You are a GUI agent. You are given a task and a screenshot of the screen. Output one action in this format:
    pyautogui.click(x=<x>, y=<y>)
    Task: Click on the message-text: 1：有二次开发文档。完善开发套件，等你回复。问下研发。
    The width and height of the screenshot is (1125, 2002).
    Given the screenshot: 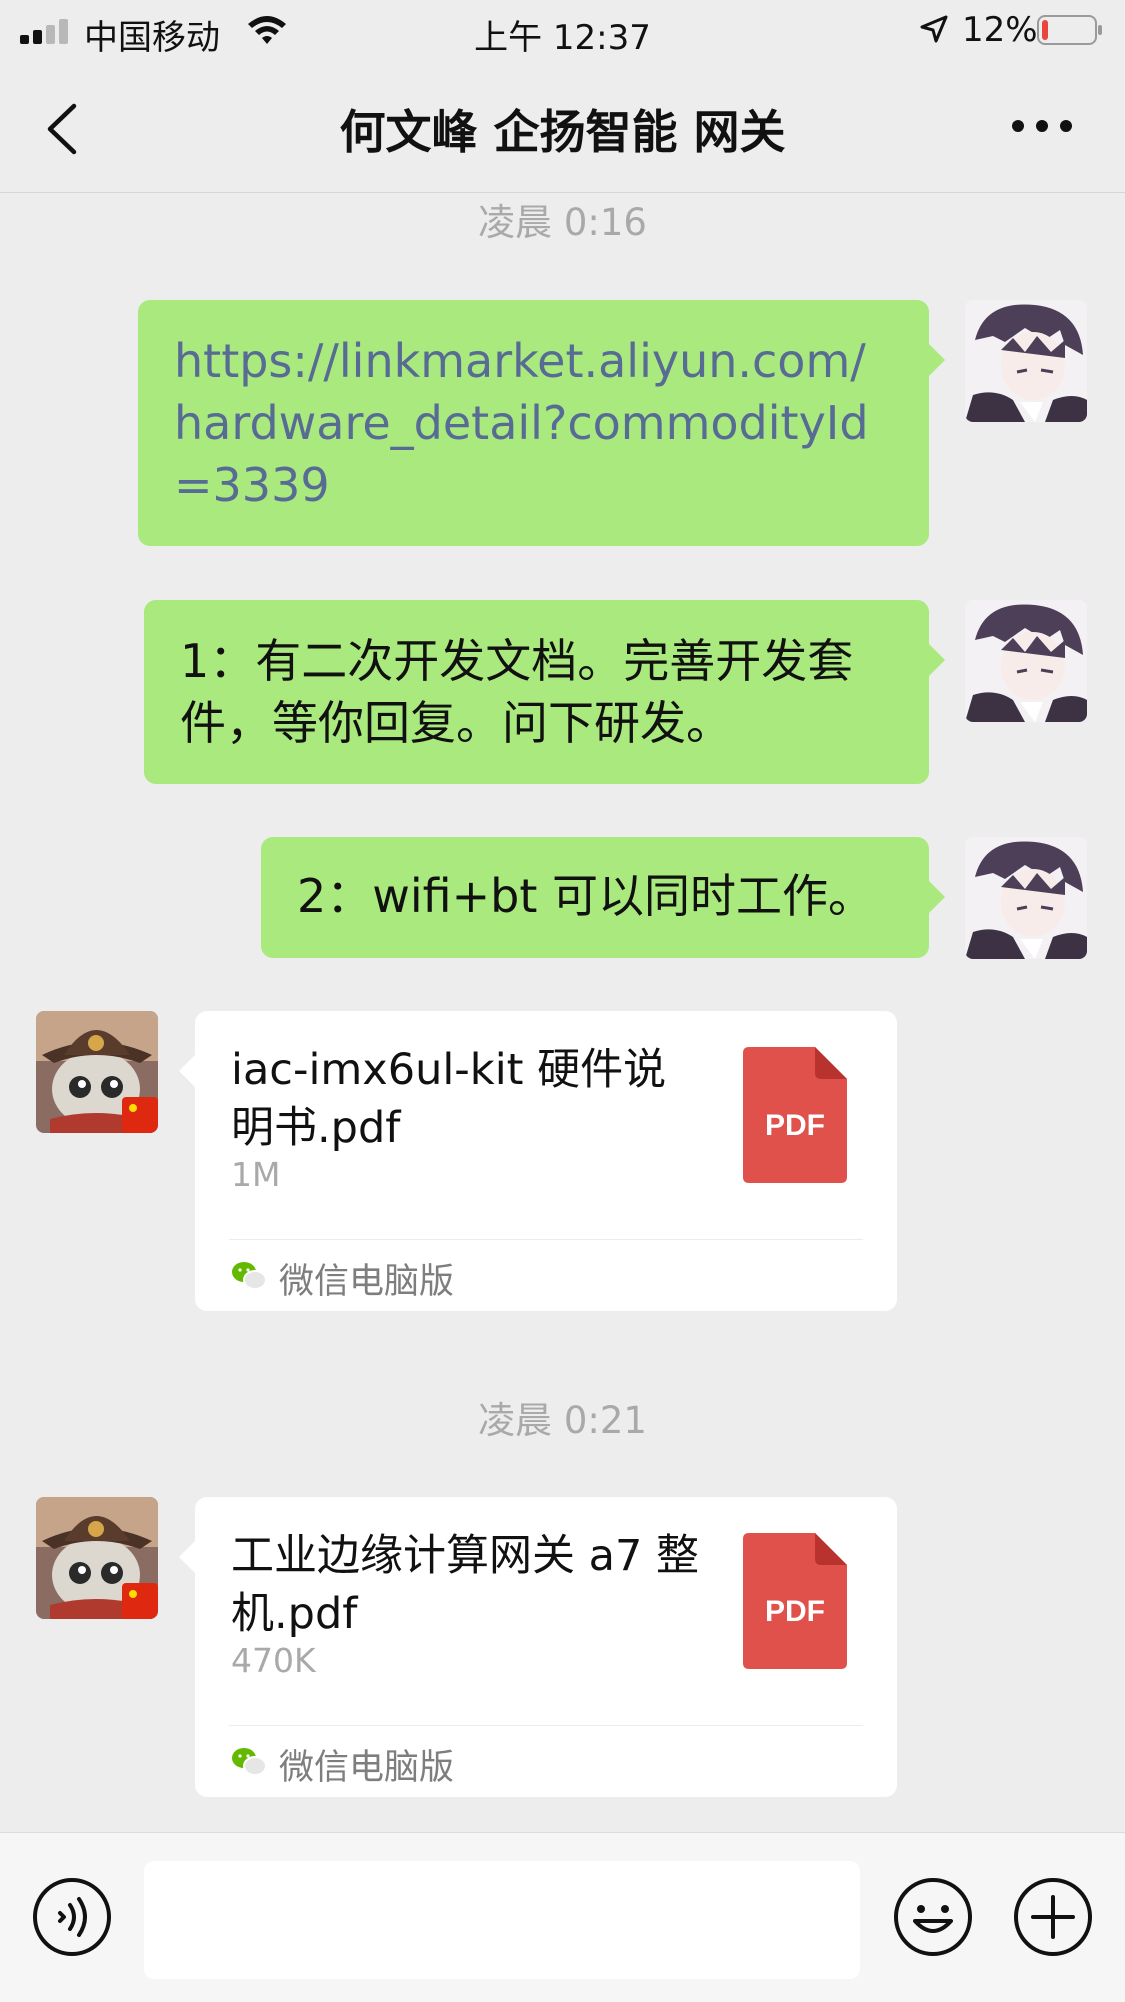 What is the action you would take?
    pyautogui.click(x=517, y=692)
    